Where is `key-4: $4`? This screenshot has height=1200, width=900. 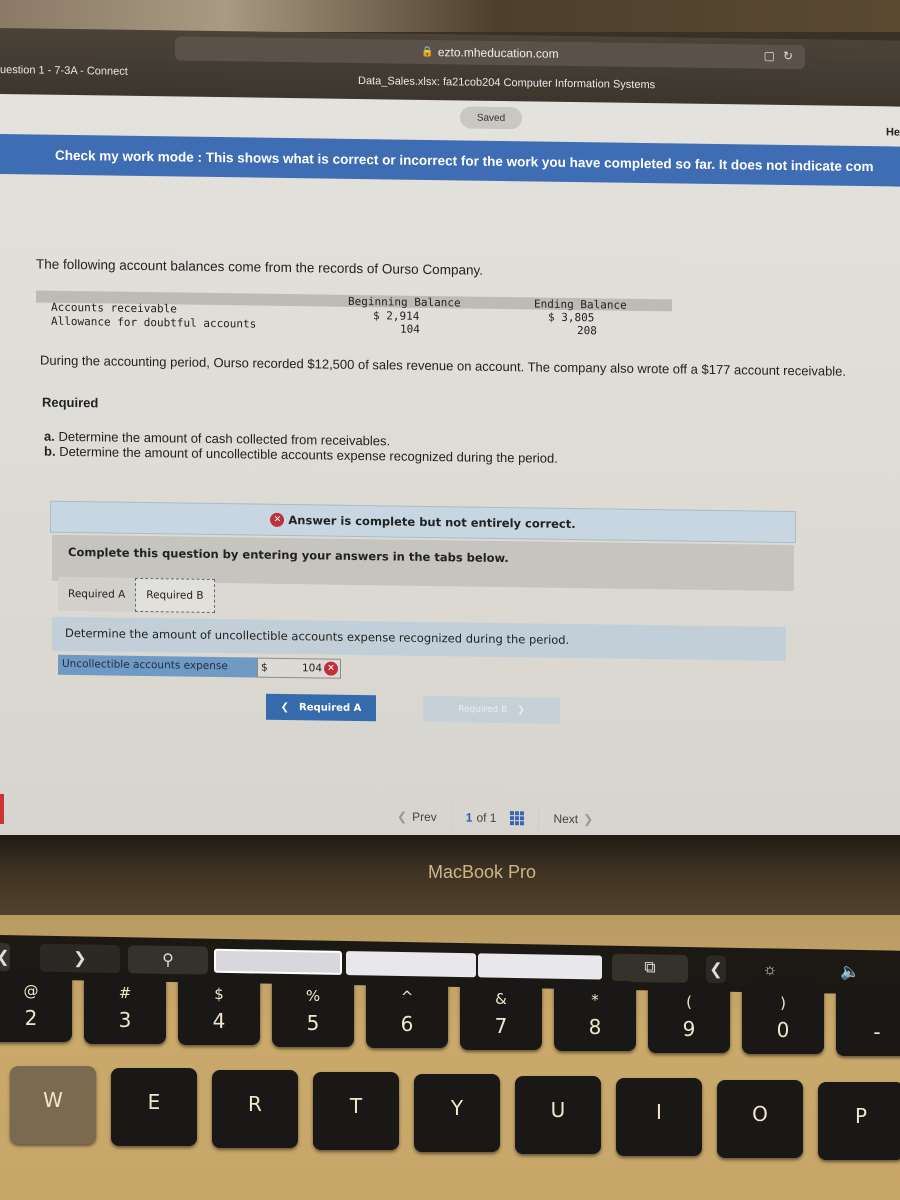 key-4: $4 is located at coordinates (219, 1010).